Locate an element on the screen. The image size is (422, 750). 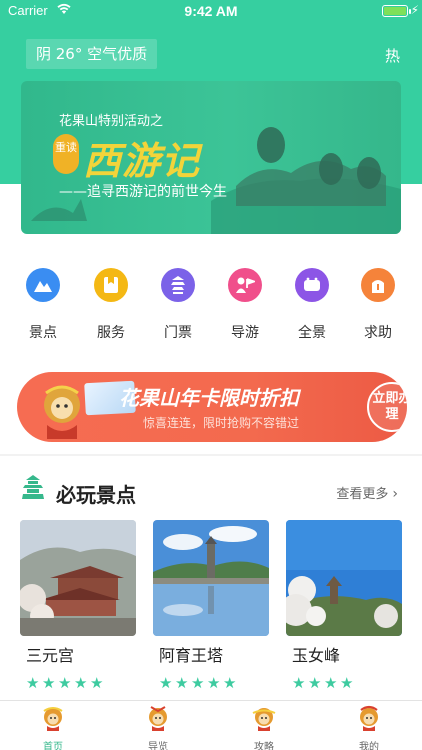
banner-subtitle: 花果山特别活动之 is located at coordinates (111, 121).